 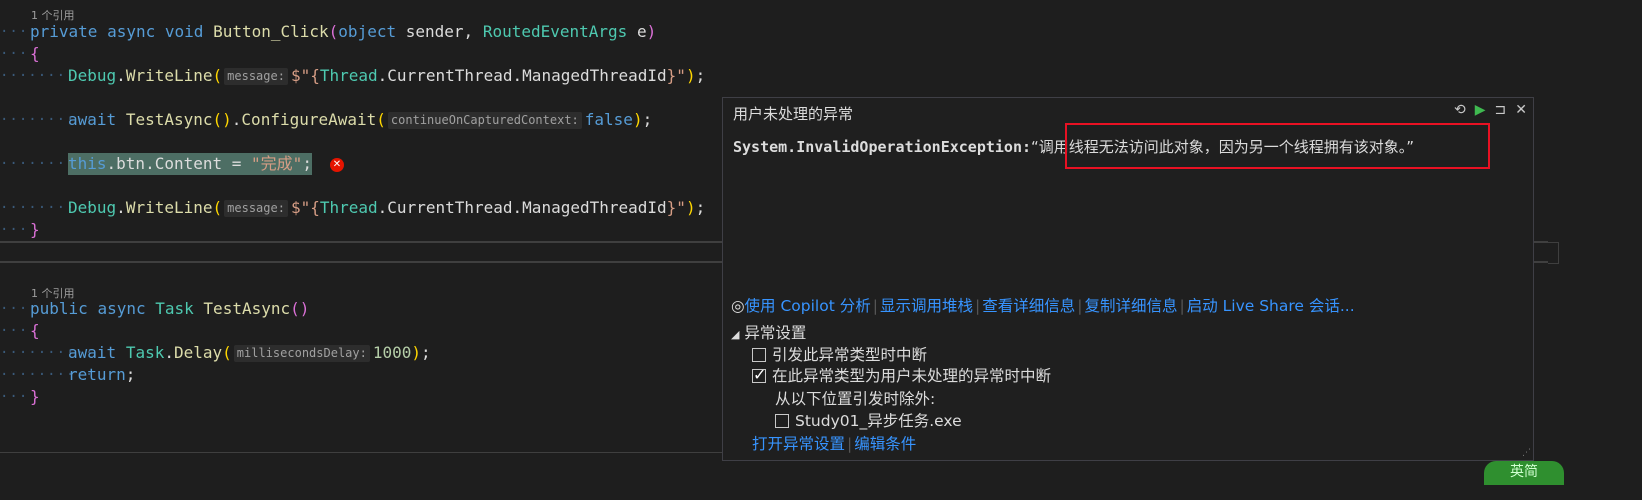 I want to click on popup-toolbar: ⟲ ▶ ⊐ ✕, so click(x=1490, y=110).